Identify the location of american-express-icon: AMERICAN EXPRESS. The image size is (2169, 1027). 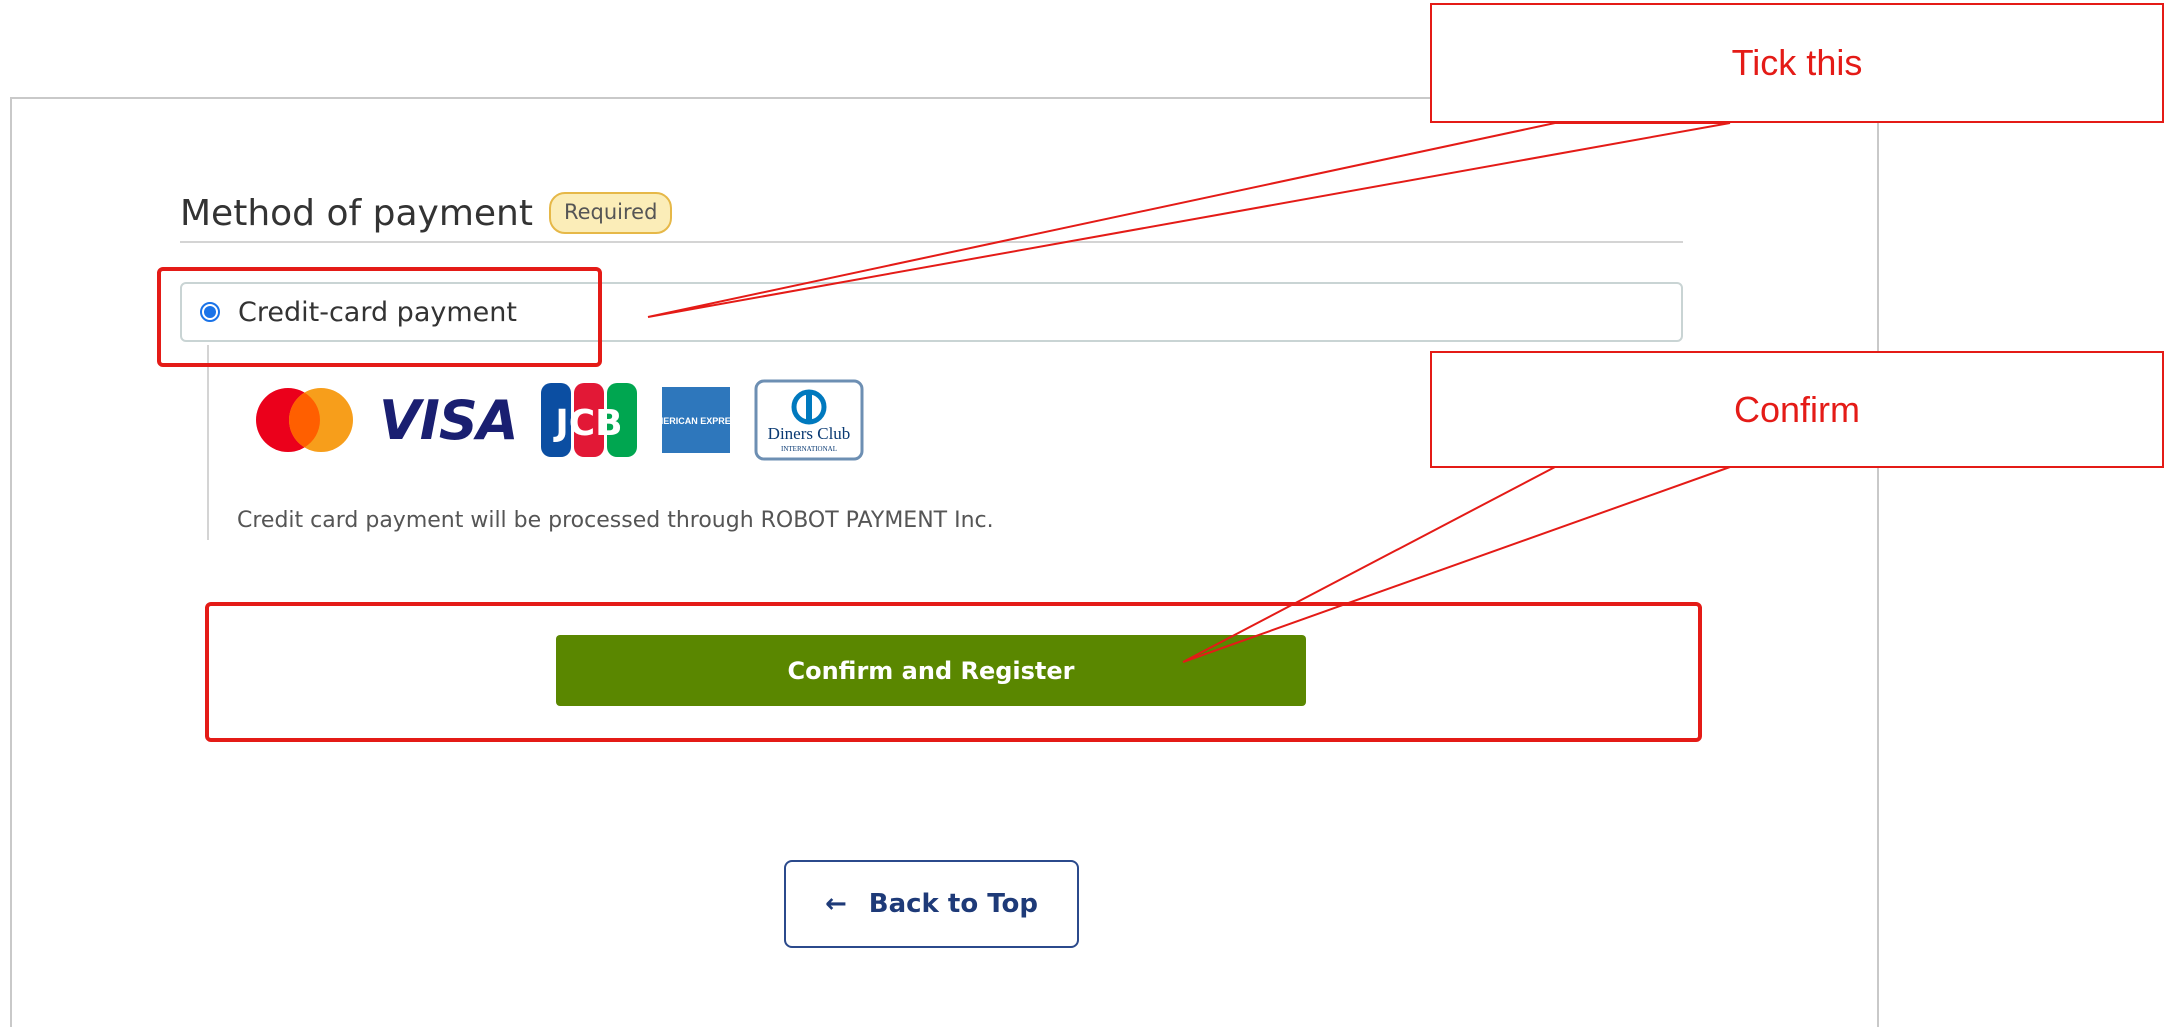
(696, 420).